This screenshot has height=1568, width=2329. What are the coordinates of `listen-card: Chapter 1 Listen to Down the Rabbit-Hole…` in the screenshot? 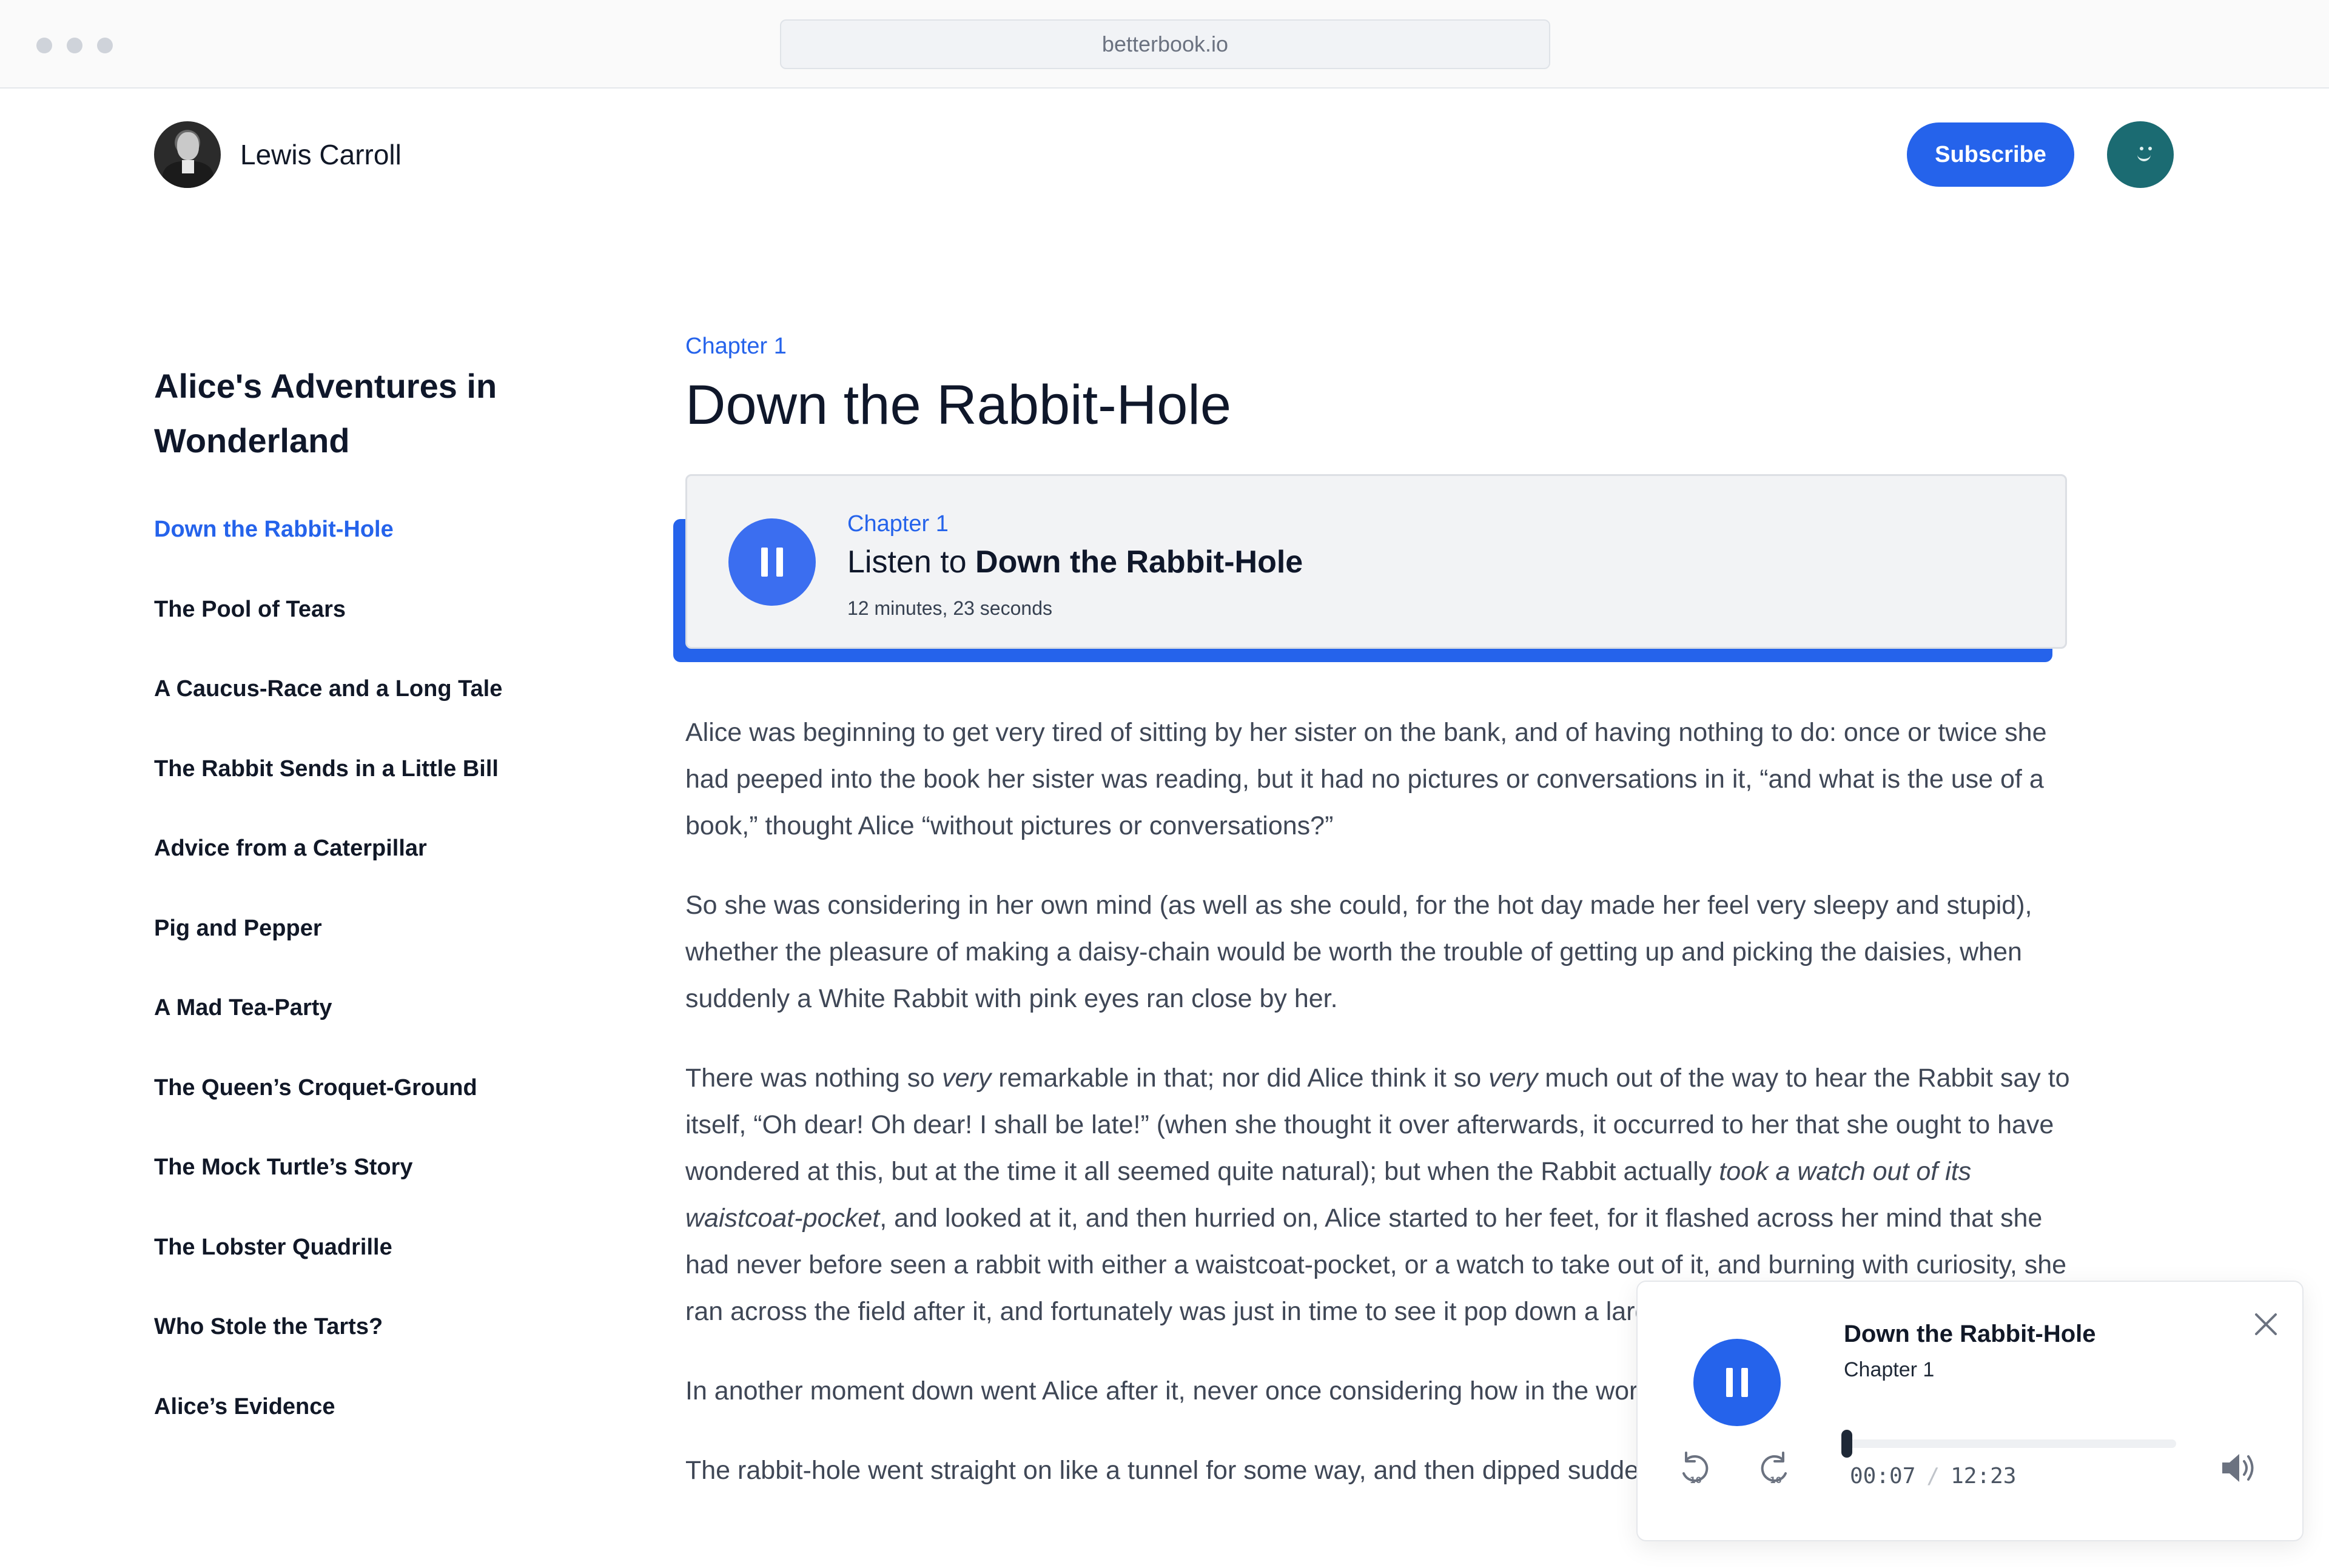 It's located at (1376, 562).